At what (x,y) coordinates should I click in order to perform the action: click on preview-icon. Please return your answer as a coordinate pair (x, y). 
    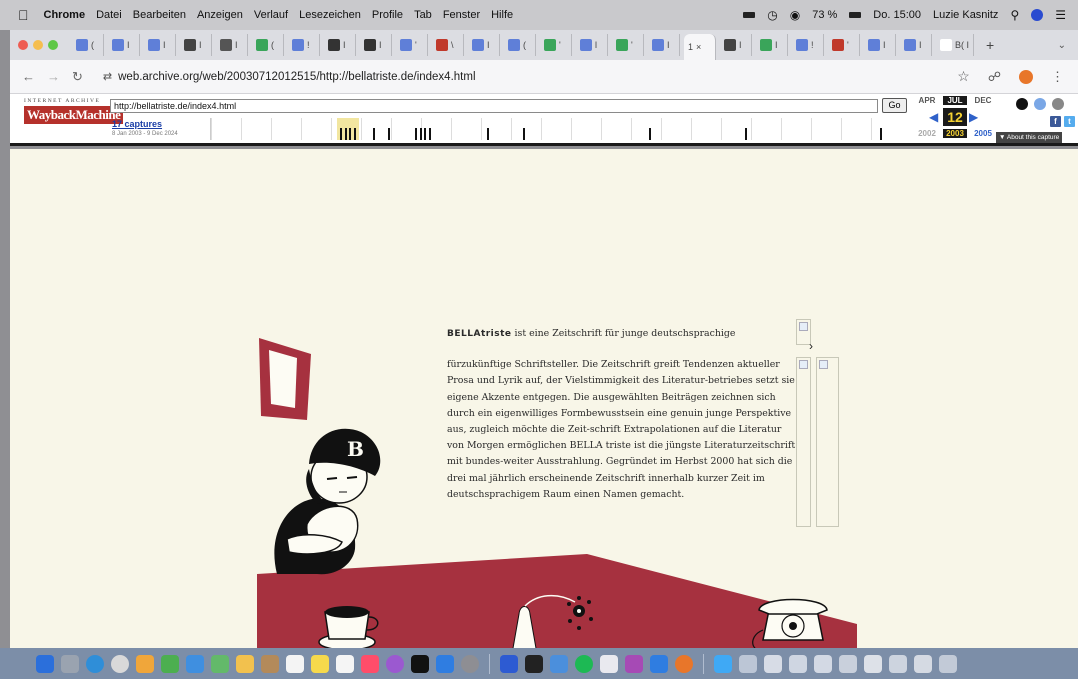
    Looking at the image, I should click on (559, 663).